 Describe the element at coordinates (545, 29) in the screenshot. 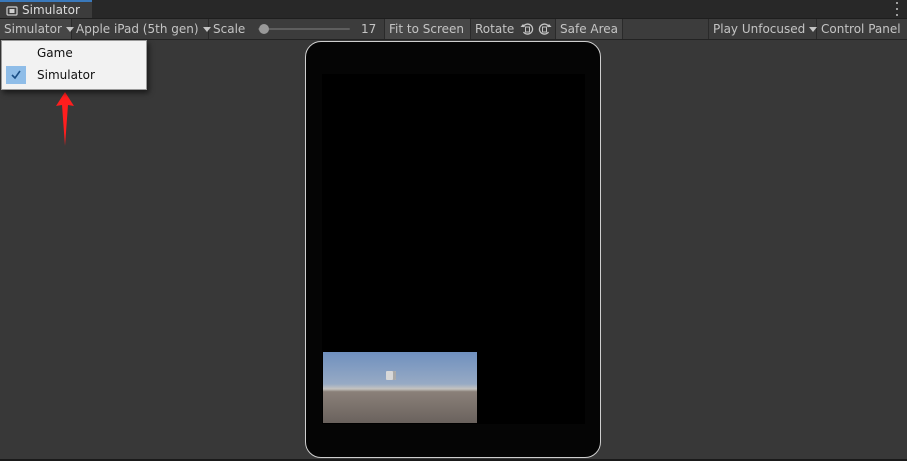

I see `rotate-right-icon` at that location.